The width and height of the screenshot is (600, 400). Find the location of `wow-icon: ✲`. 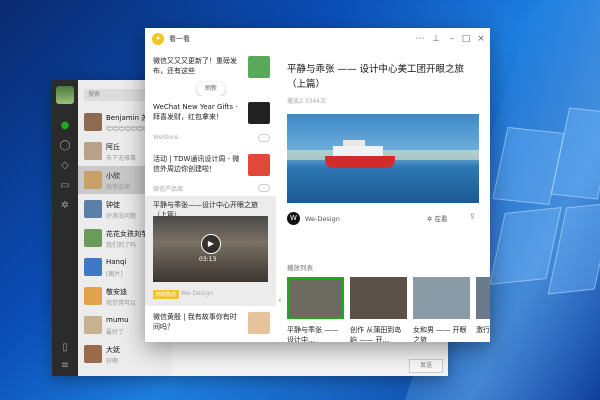

wow-icon: ✲ is located at coordinates (430, 219).